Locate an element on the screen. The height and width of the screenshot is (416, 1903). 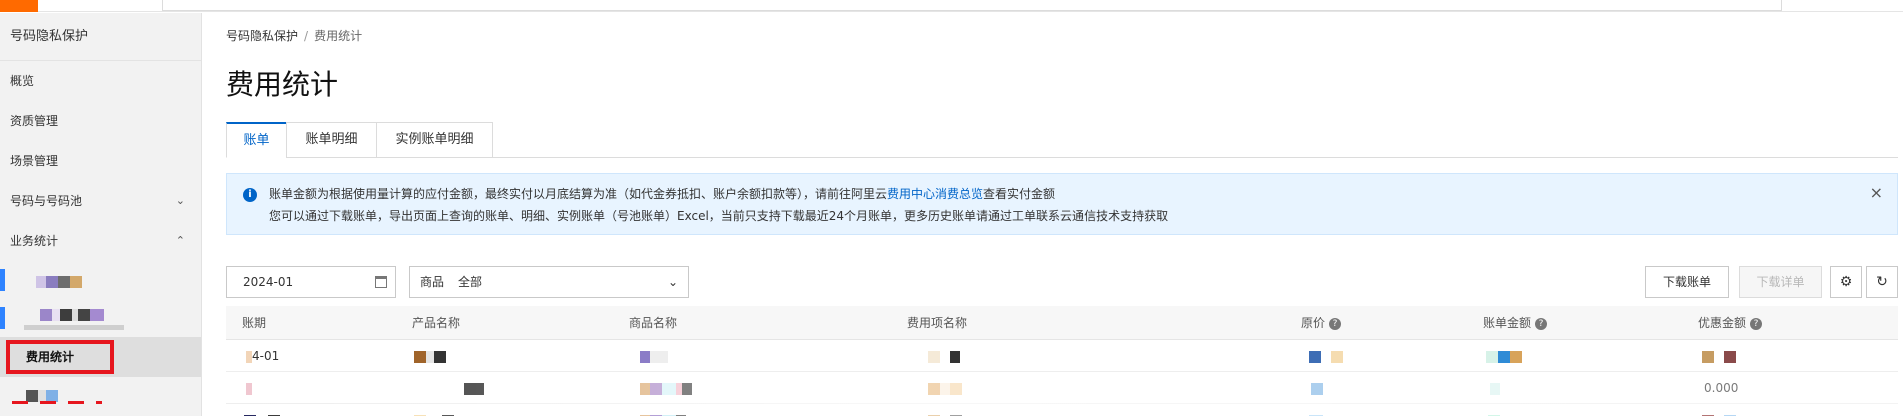
global-search-input is located at coordinates (972, 5).